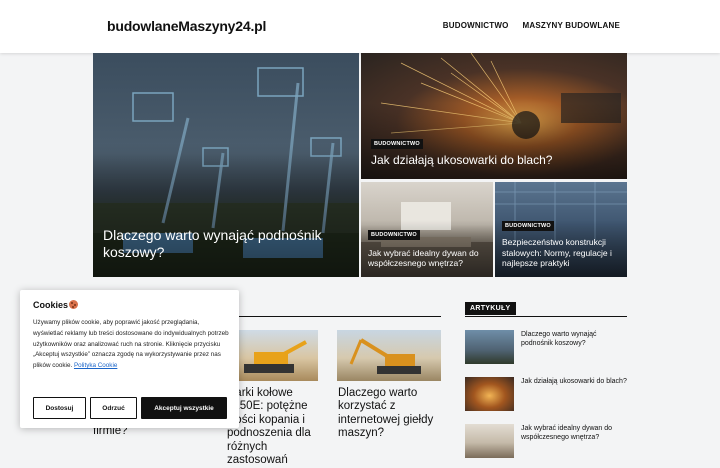 This screenshot has width=720, height=468. I want to click on cookie-icon, so click(73, 304).